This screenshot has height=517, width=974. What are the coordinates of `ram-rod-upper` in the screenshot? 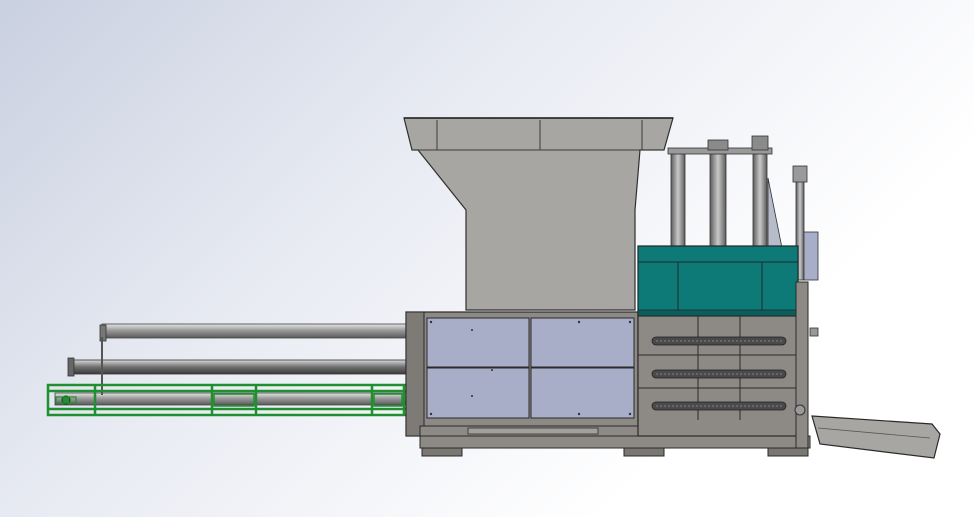 It's located at (255, 331).